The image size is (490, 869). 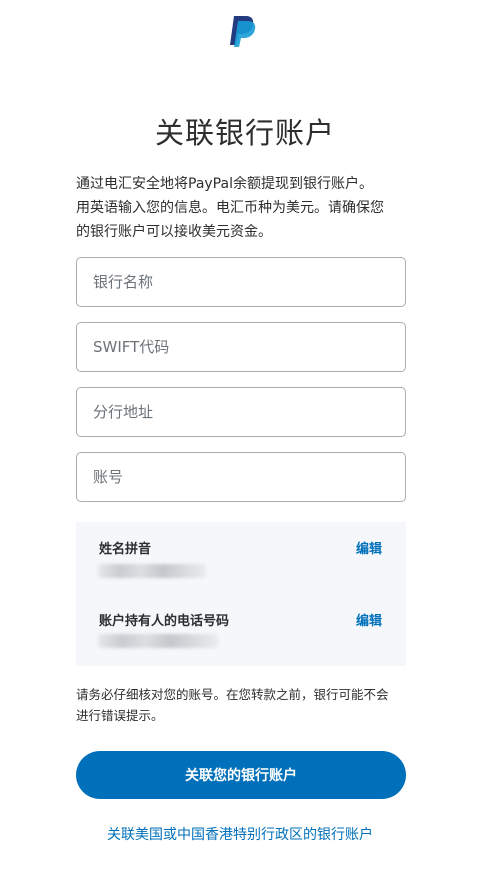 What do you see at coordinates (235, 347) in the screenshot?
I see `swift-code-input` at bounding box center [235, 347].